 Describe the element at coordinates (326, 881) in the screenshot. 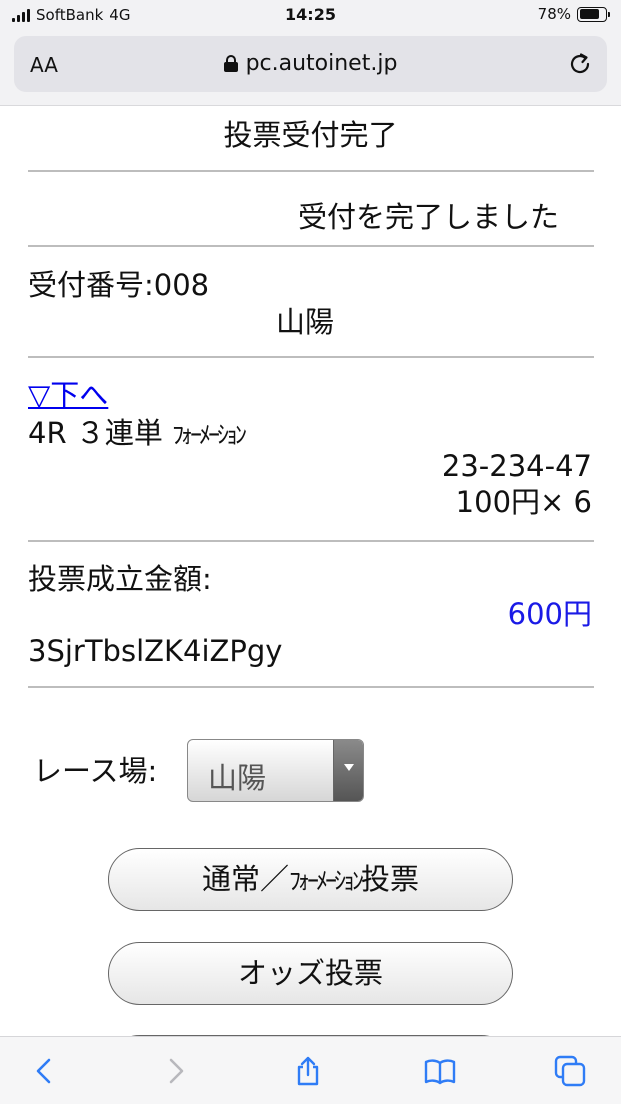

I see `button-label-part: ﾌｫｰﾒｰｼｮﾝ` at that location.